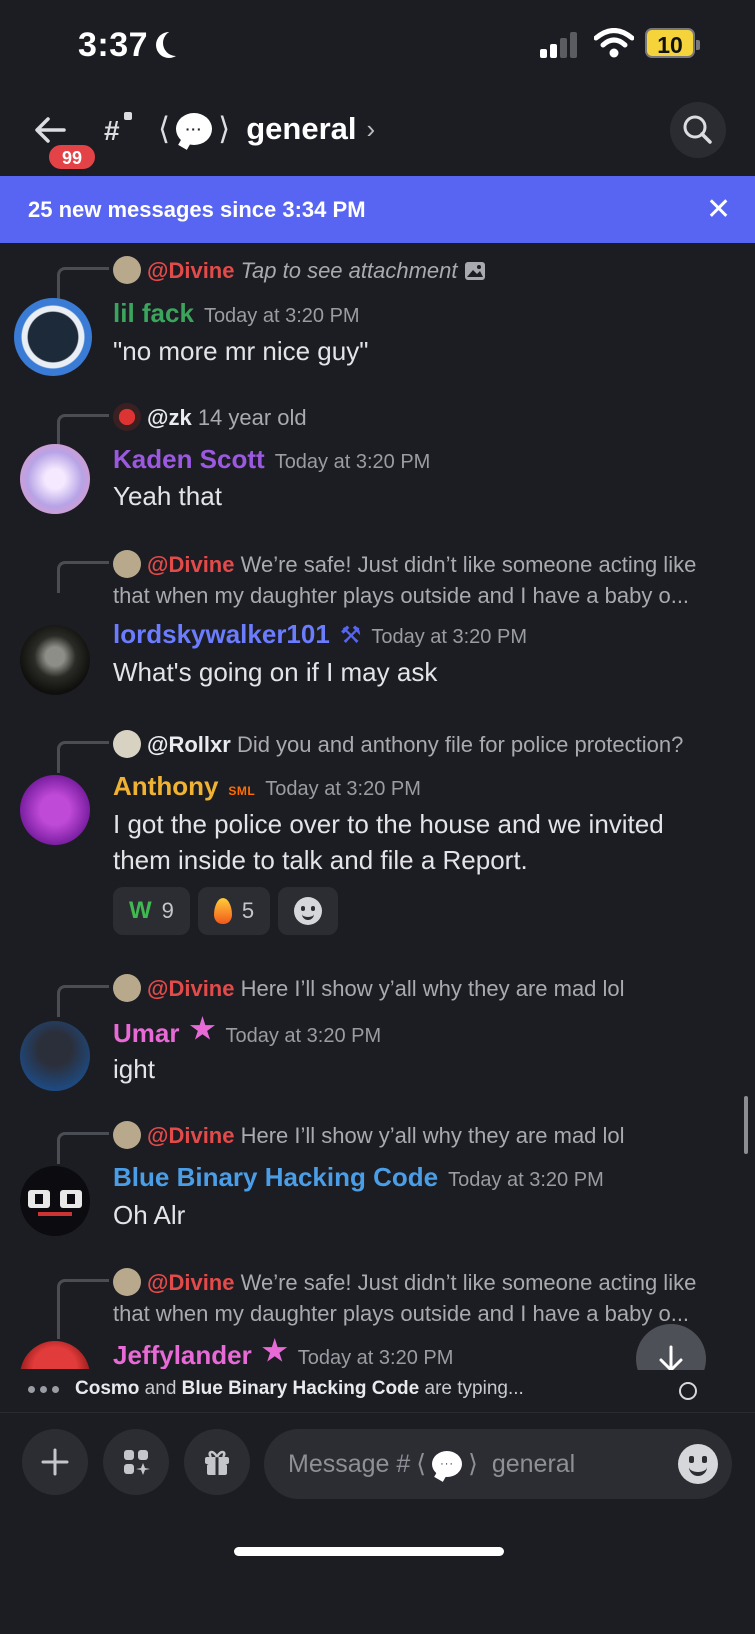 Image resolution: width=755 pixels, height=1634 pixels. I want to click on reply-mention: @zk, so click(169, 417).